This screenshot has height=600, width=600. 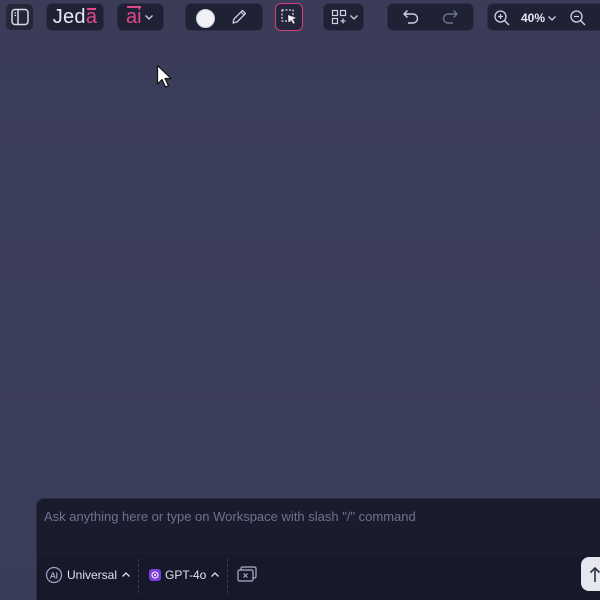 What do you see at coordinates (578, 18) in the screenshot?
I see `zoom-out-icon` at bounding box center [578, 18].